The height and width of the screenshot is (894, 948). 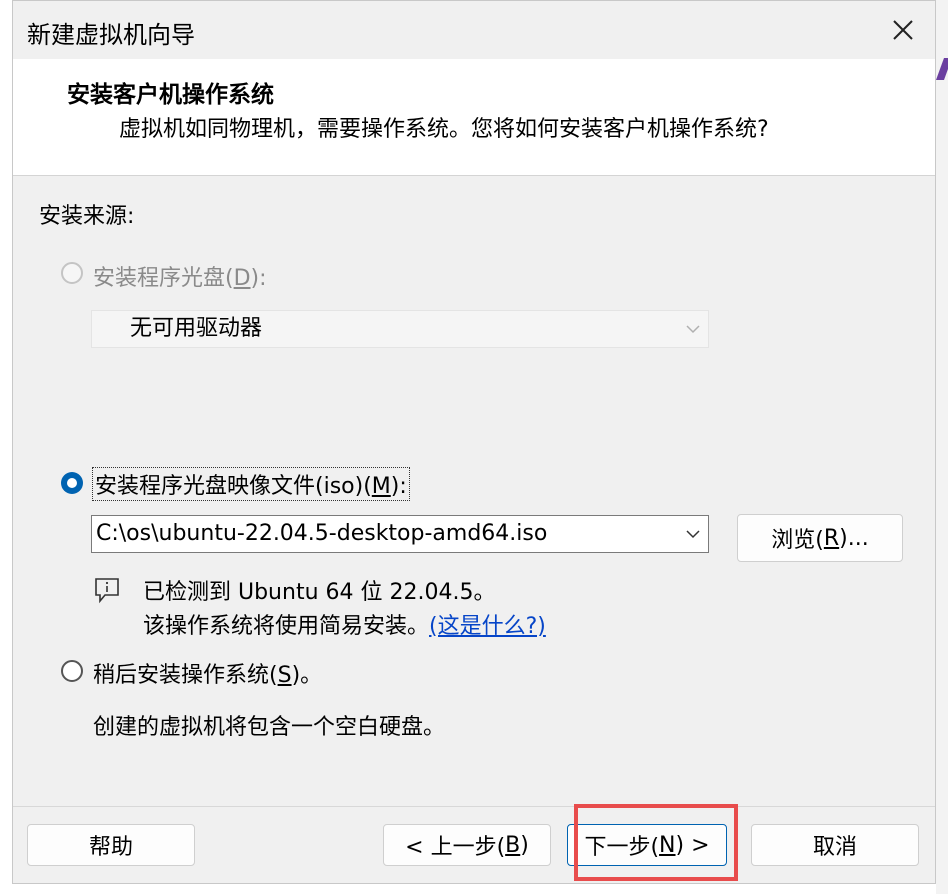 I want to click on radio-install-later-label: 稍后安装操作系统(S)。, so click(x=208, y=675).